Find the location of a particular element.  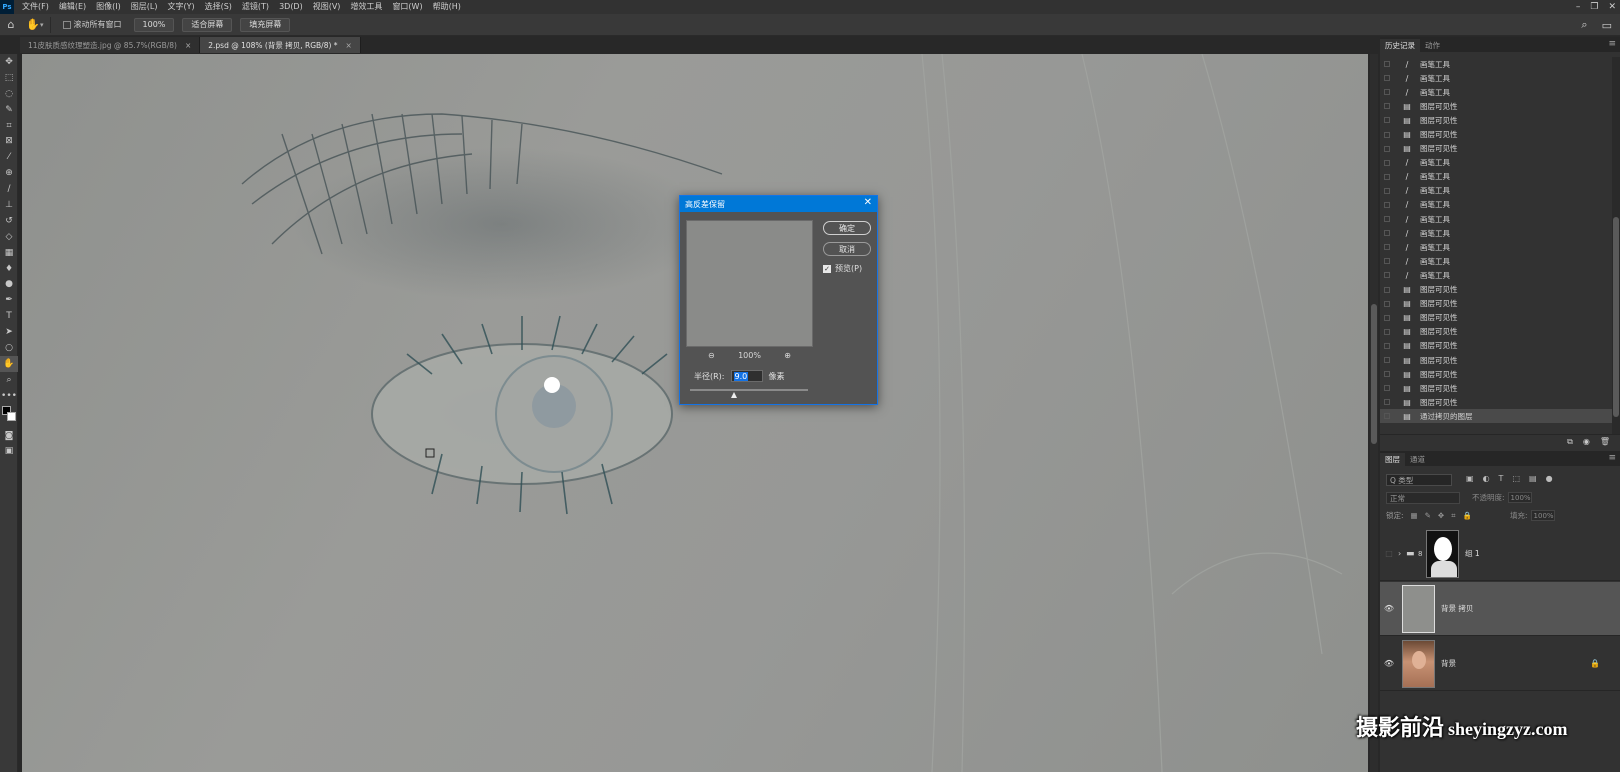

snapshot-camera-icon: ◉ is located at coordinates (1586, 441).